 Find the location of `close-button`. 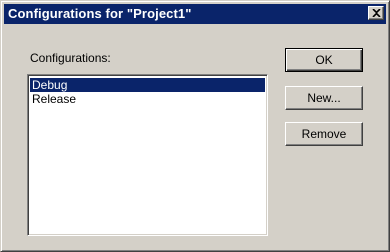

close-button is located at coordinates (376, 13).